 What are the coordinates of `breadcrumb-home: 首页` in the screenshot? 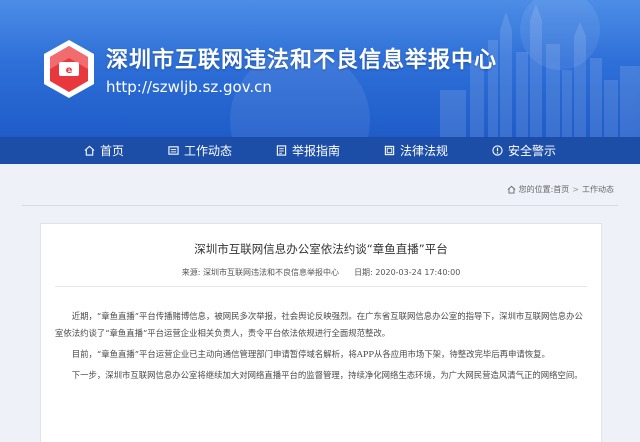 It's located at (561, 189).